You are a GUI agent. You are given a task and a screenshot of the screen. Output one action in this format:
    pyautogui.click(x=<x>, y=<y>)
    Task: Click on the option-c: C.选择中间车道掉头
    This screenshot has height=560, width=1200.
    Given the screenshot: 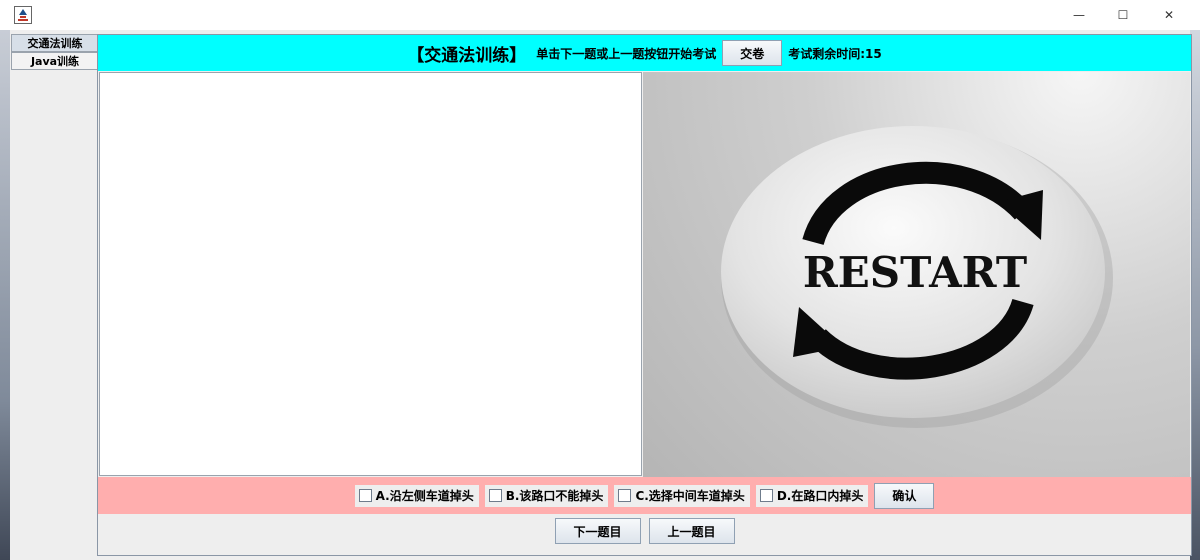 What is the action you would take?
    pyautogui.click(x=682, y=495)
    